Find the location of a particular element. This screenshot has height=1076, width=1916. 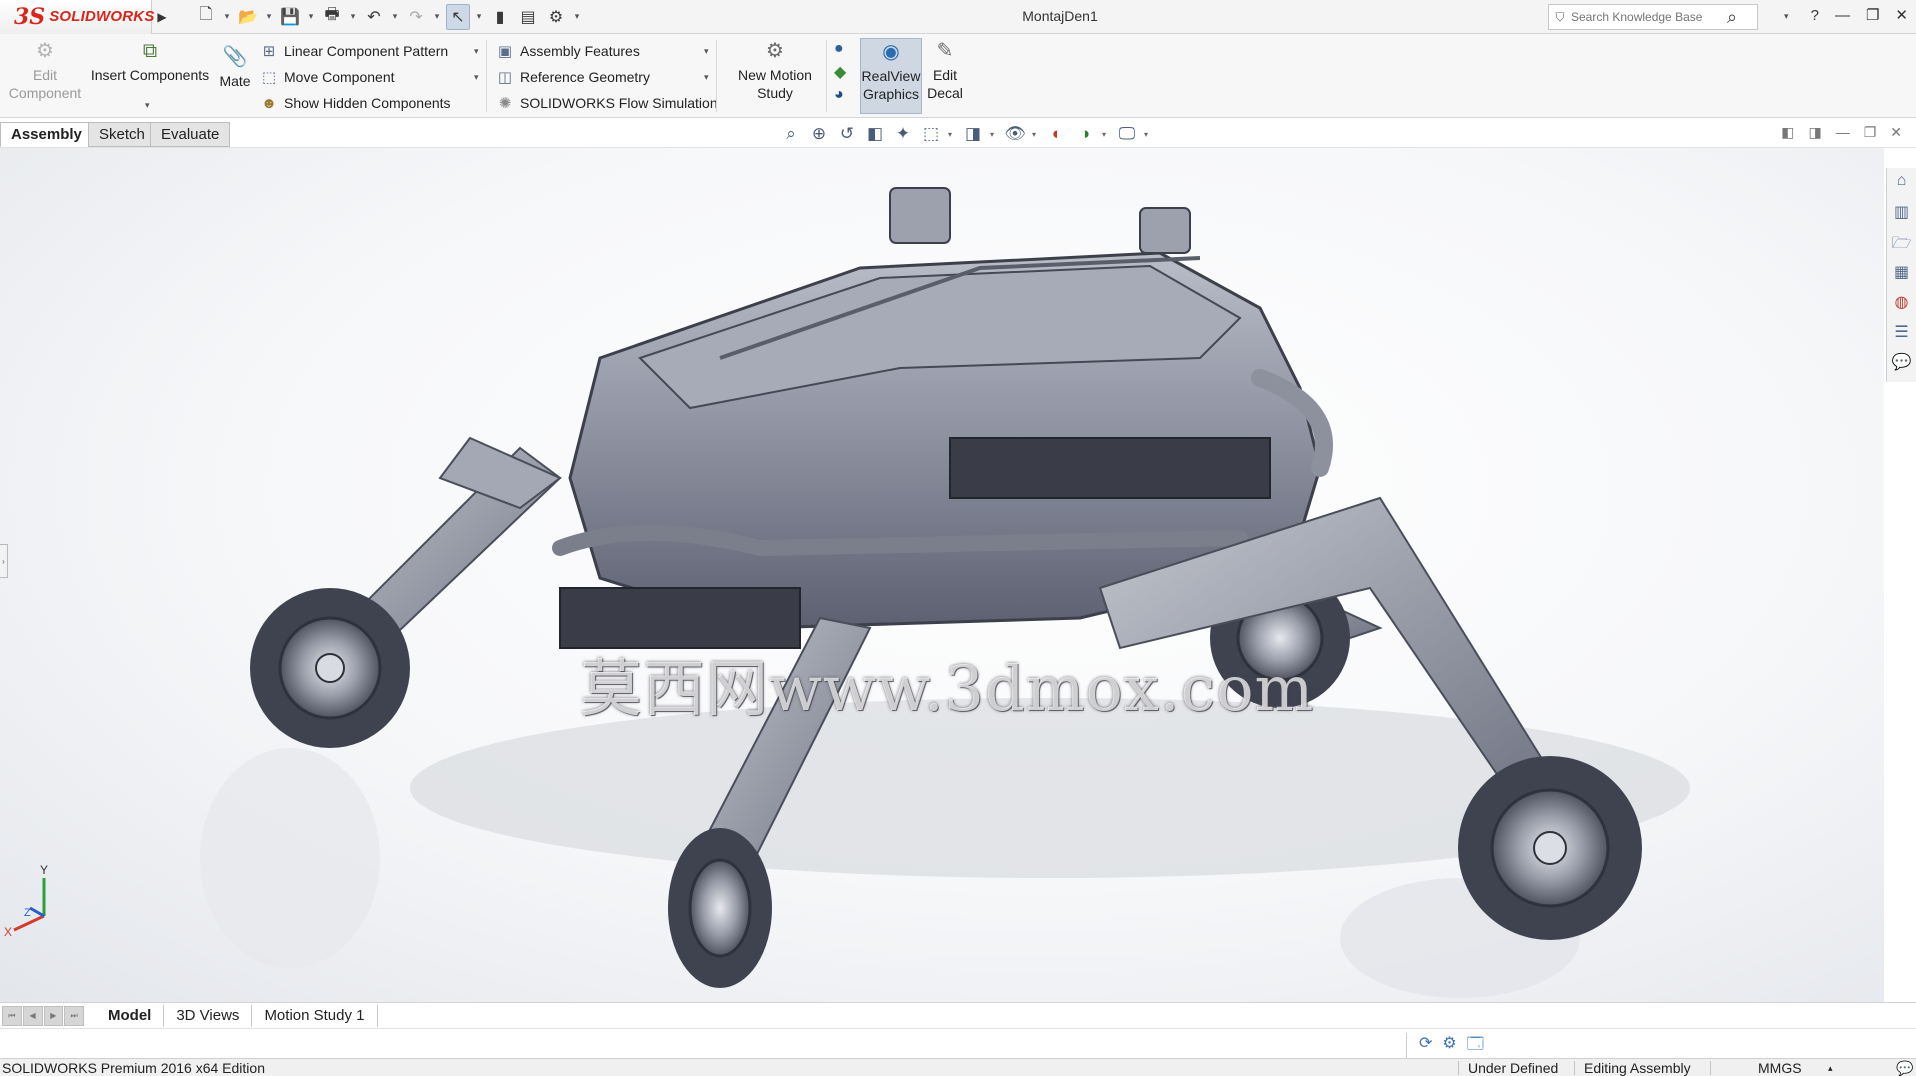

view-settings-monitor-icon: 🖵 is located at coordinates (1127, 134).